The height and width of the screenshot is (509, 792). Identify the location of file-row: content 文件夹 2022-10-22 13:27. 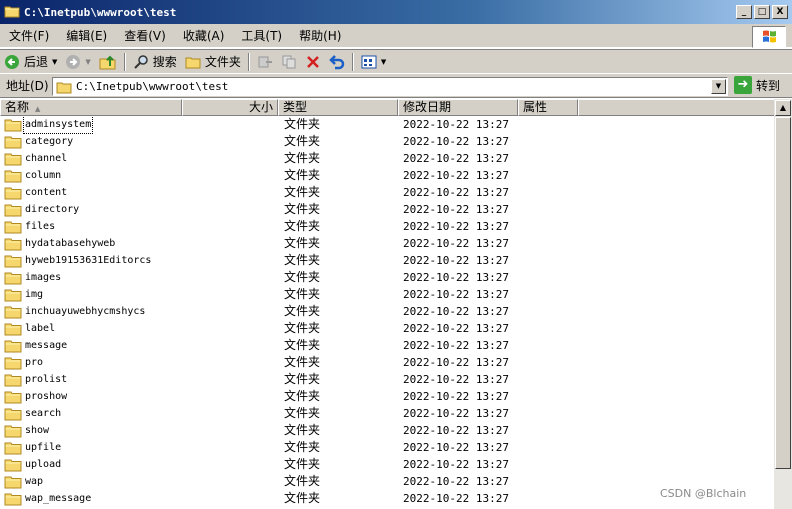
(387, 192).